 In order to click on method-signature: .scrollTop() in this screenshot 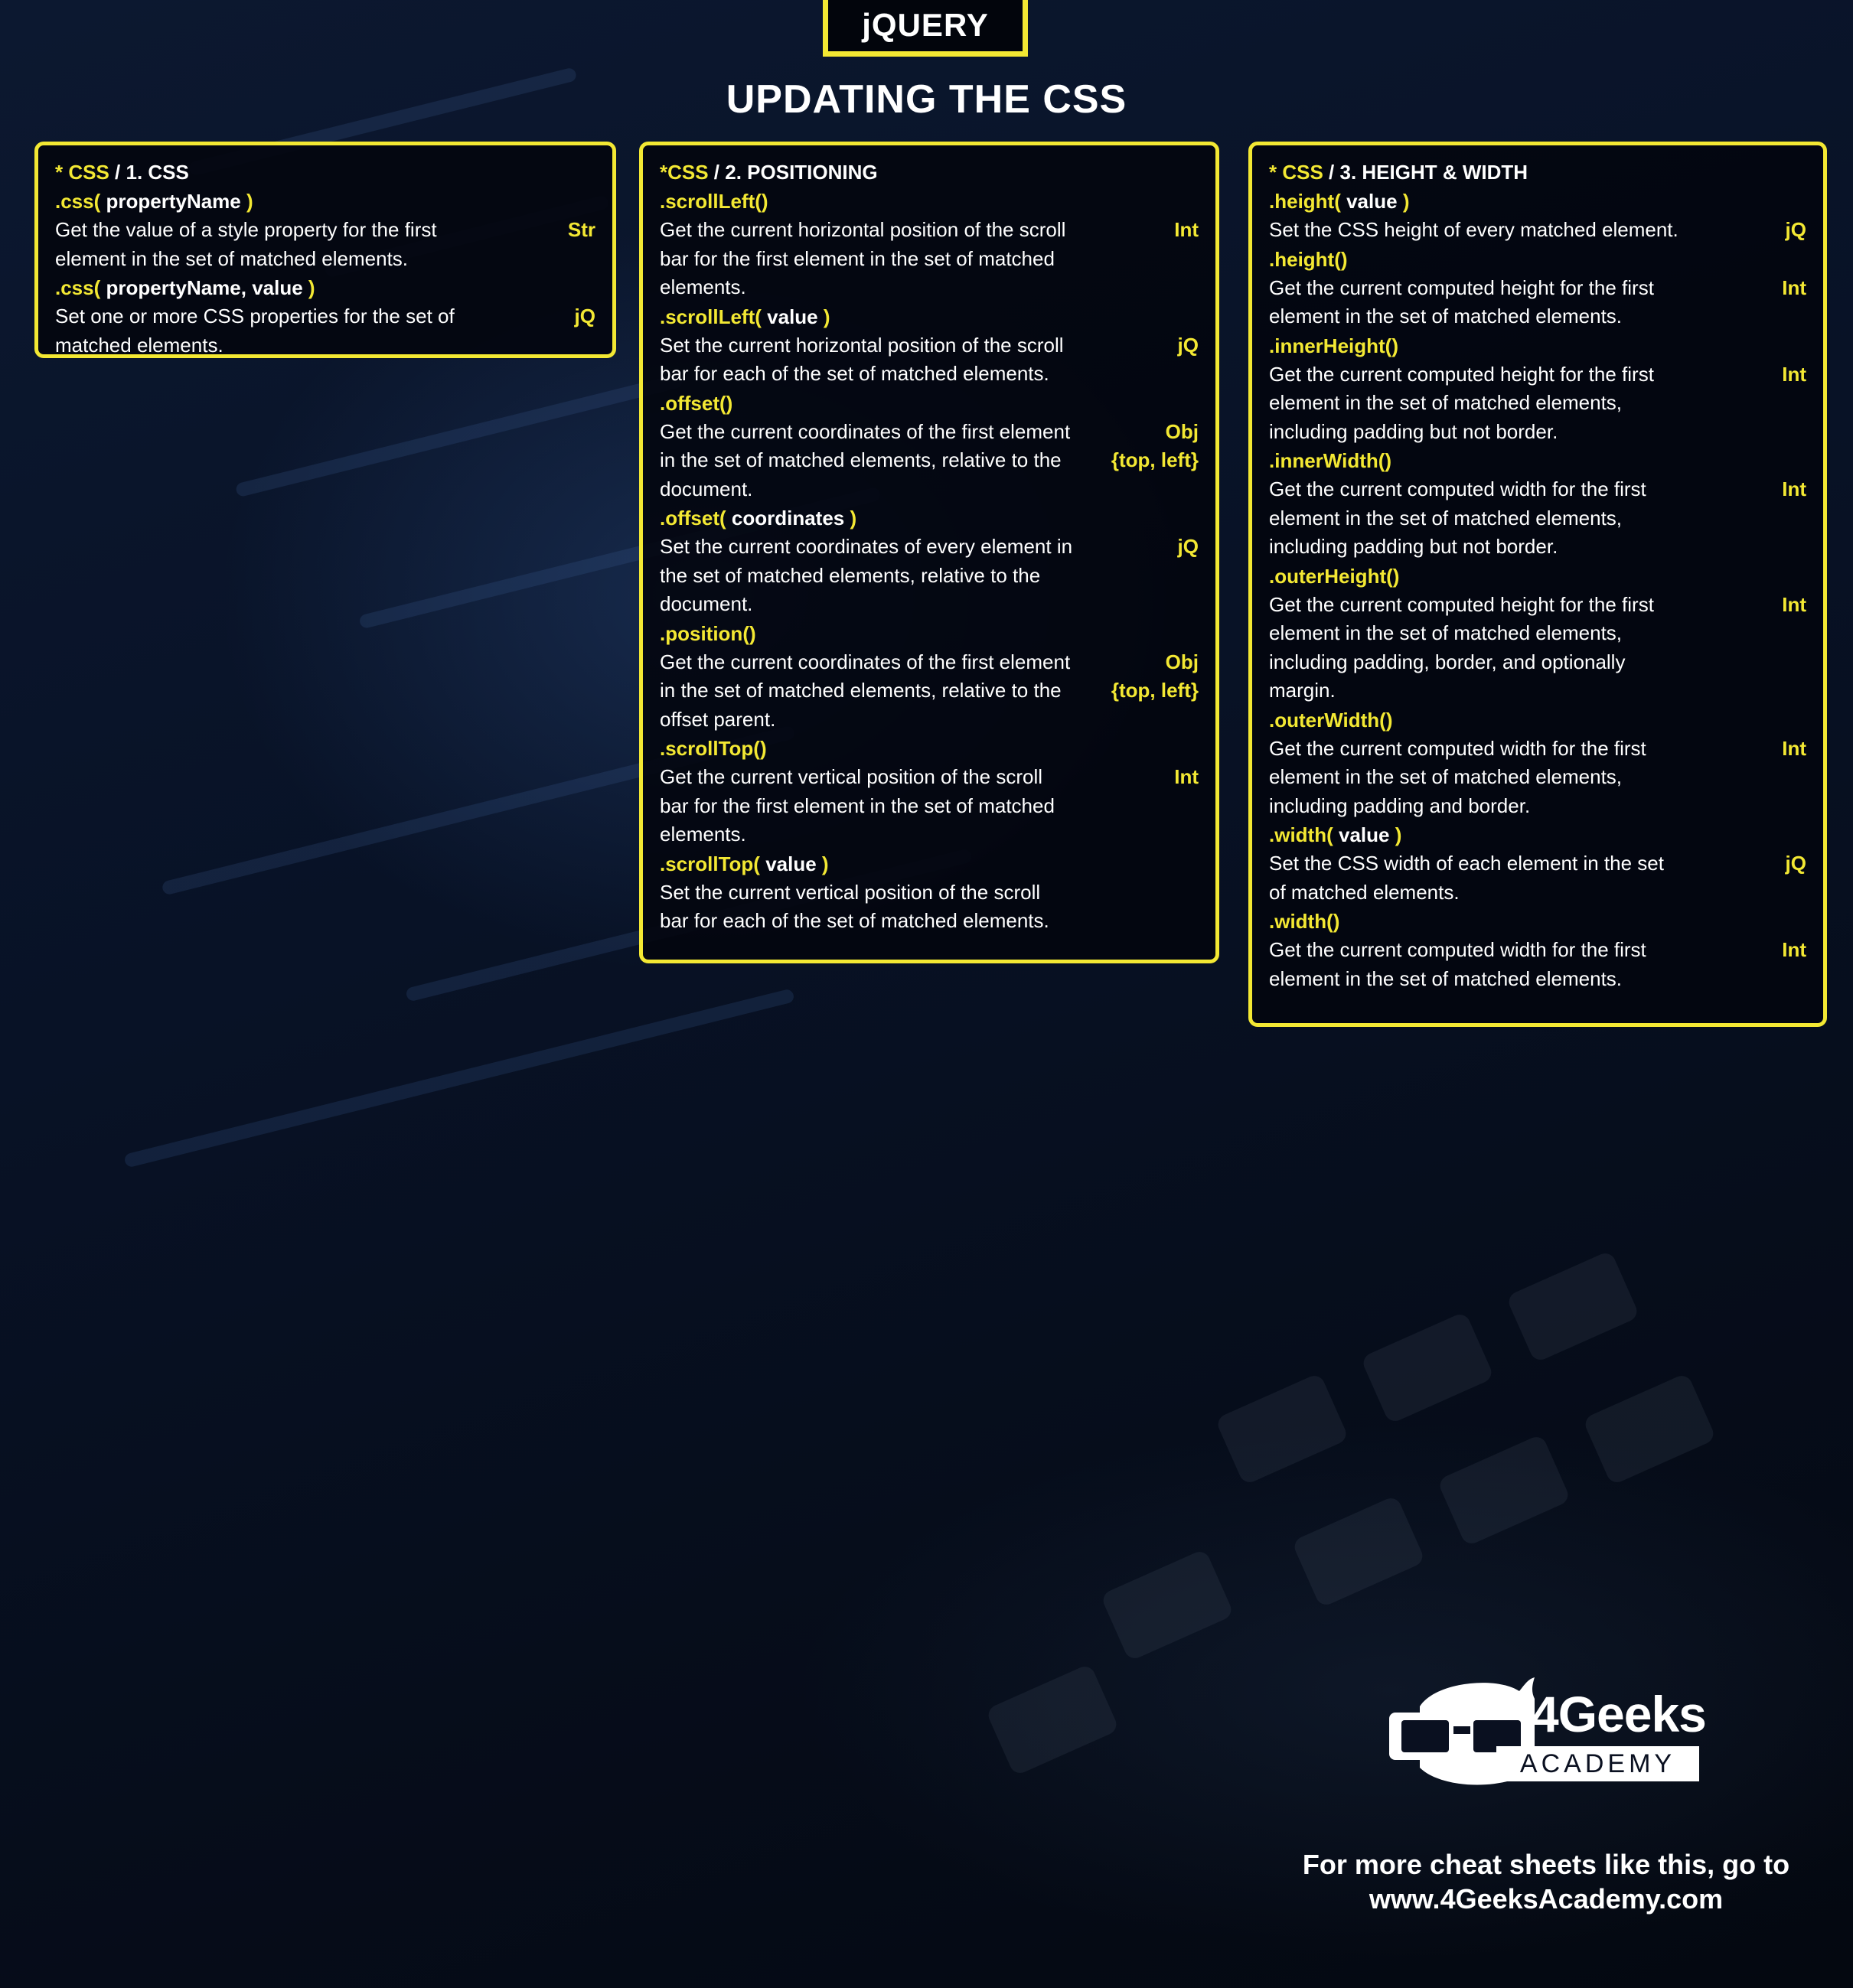, I will do `click(930, 749)`.